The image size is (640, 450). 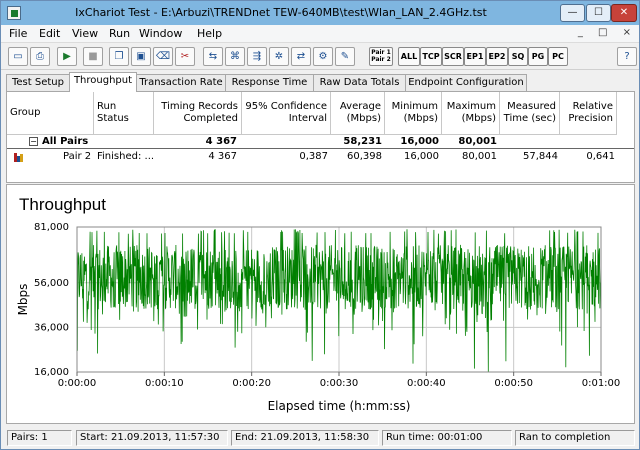 I want to click on copy-icon: ❐, so click(x=119, y=56).